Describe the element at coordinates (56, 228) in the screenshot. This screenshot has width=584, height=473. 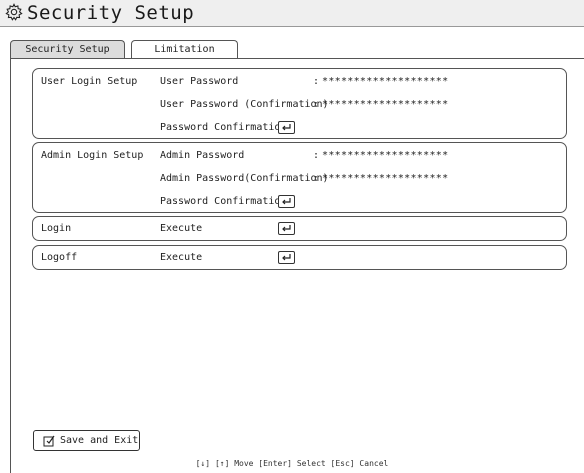
I see `group-label: Login` at that location.